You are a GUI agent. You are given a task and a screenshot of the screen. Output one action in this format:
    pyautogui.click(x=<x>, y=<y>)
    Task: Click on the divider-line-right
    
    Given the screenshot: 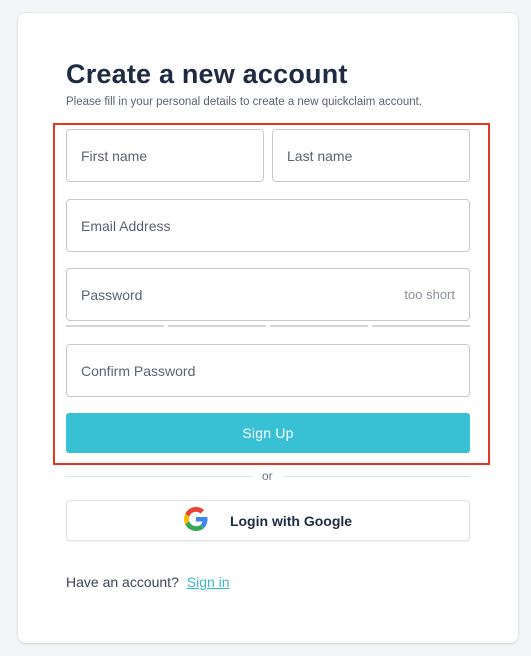 What is the action you would take?
    pyautogui.click(x=377, y=476)
    